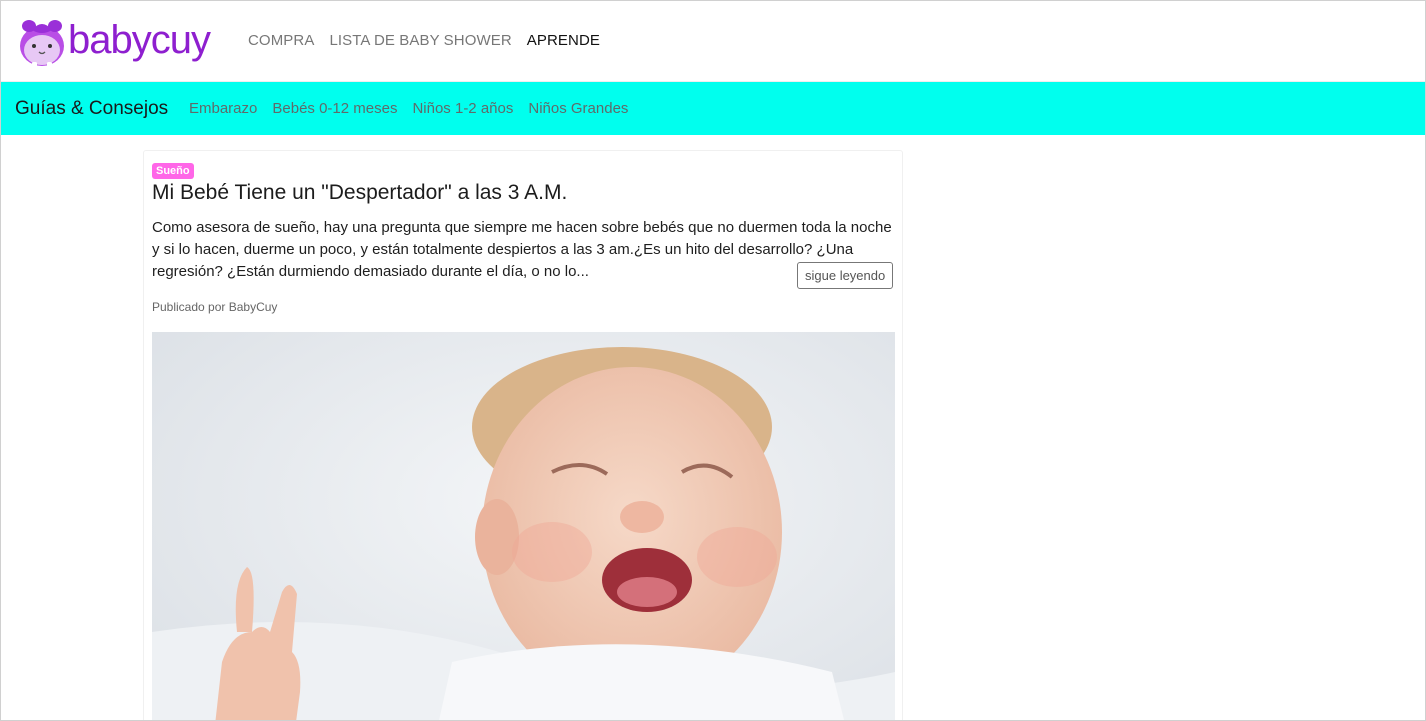 This screenshot has width=1426, height=721. I want to click on subnav-ninos-1-2: Niños 1-2 años, so click(462, 108).